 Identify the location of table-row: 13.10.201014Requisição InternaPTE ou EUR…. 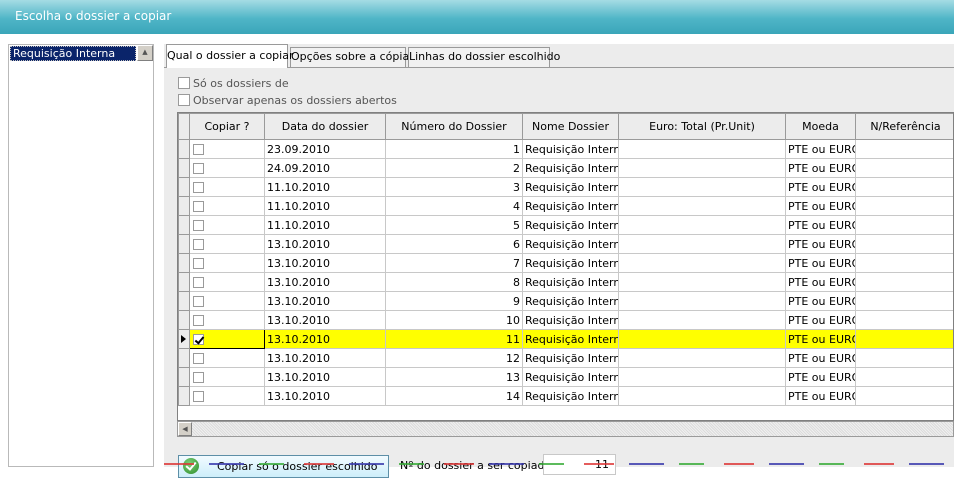
(566, 396).